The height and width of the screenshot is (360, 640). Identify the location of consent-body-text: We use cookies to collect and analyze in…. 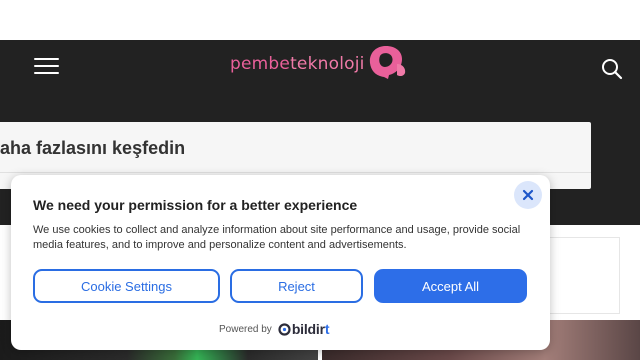
(277, 237).